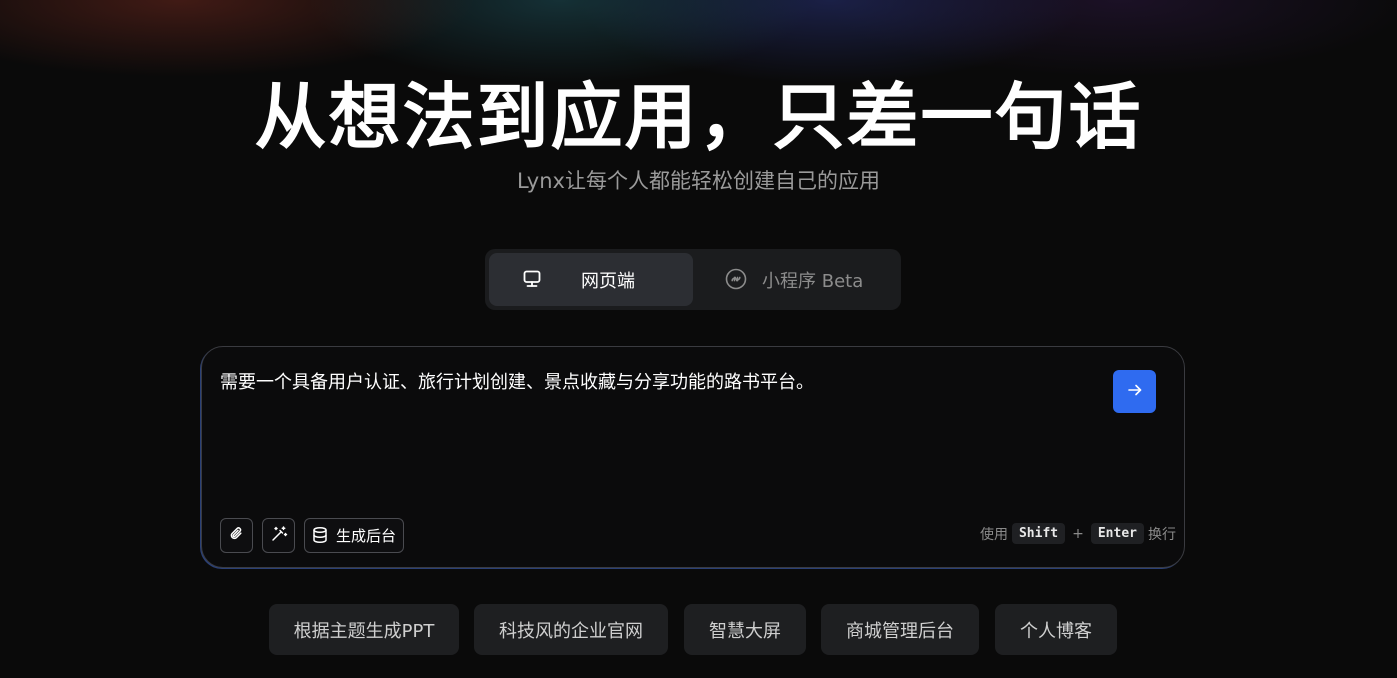 The height and width of the screenshot is (678, 1397). I want to click on hint-suffix: 换行, so click(1162, 534).